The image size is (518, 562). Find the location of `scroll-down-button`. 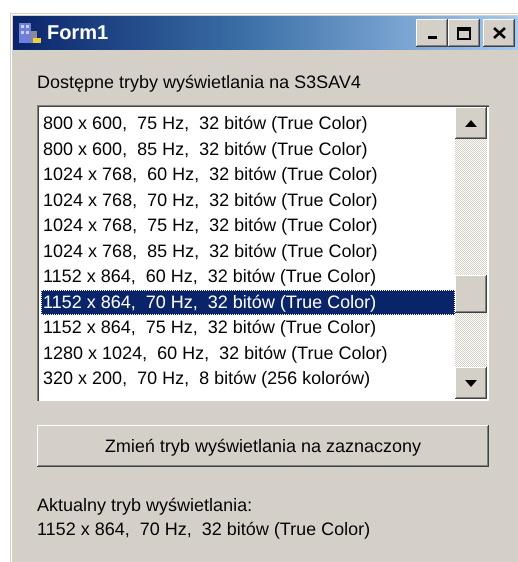

scroll-down-button is located at coordinates (471, 383).